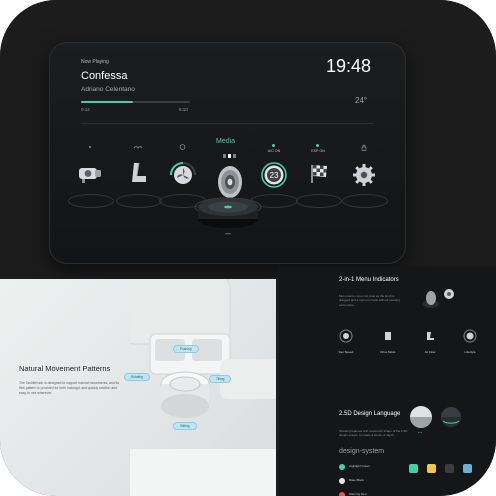 The image size is (496, 496). I want to click on design-language-title: 2.5D Design Language, so click(370, 414).